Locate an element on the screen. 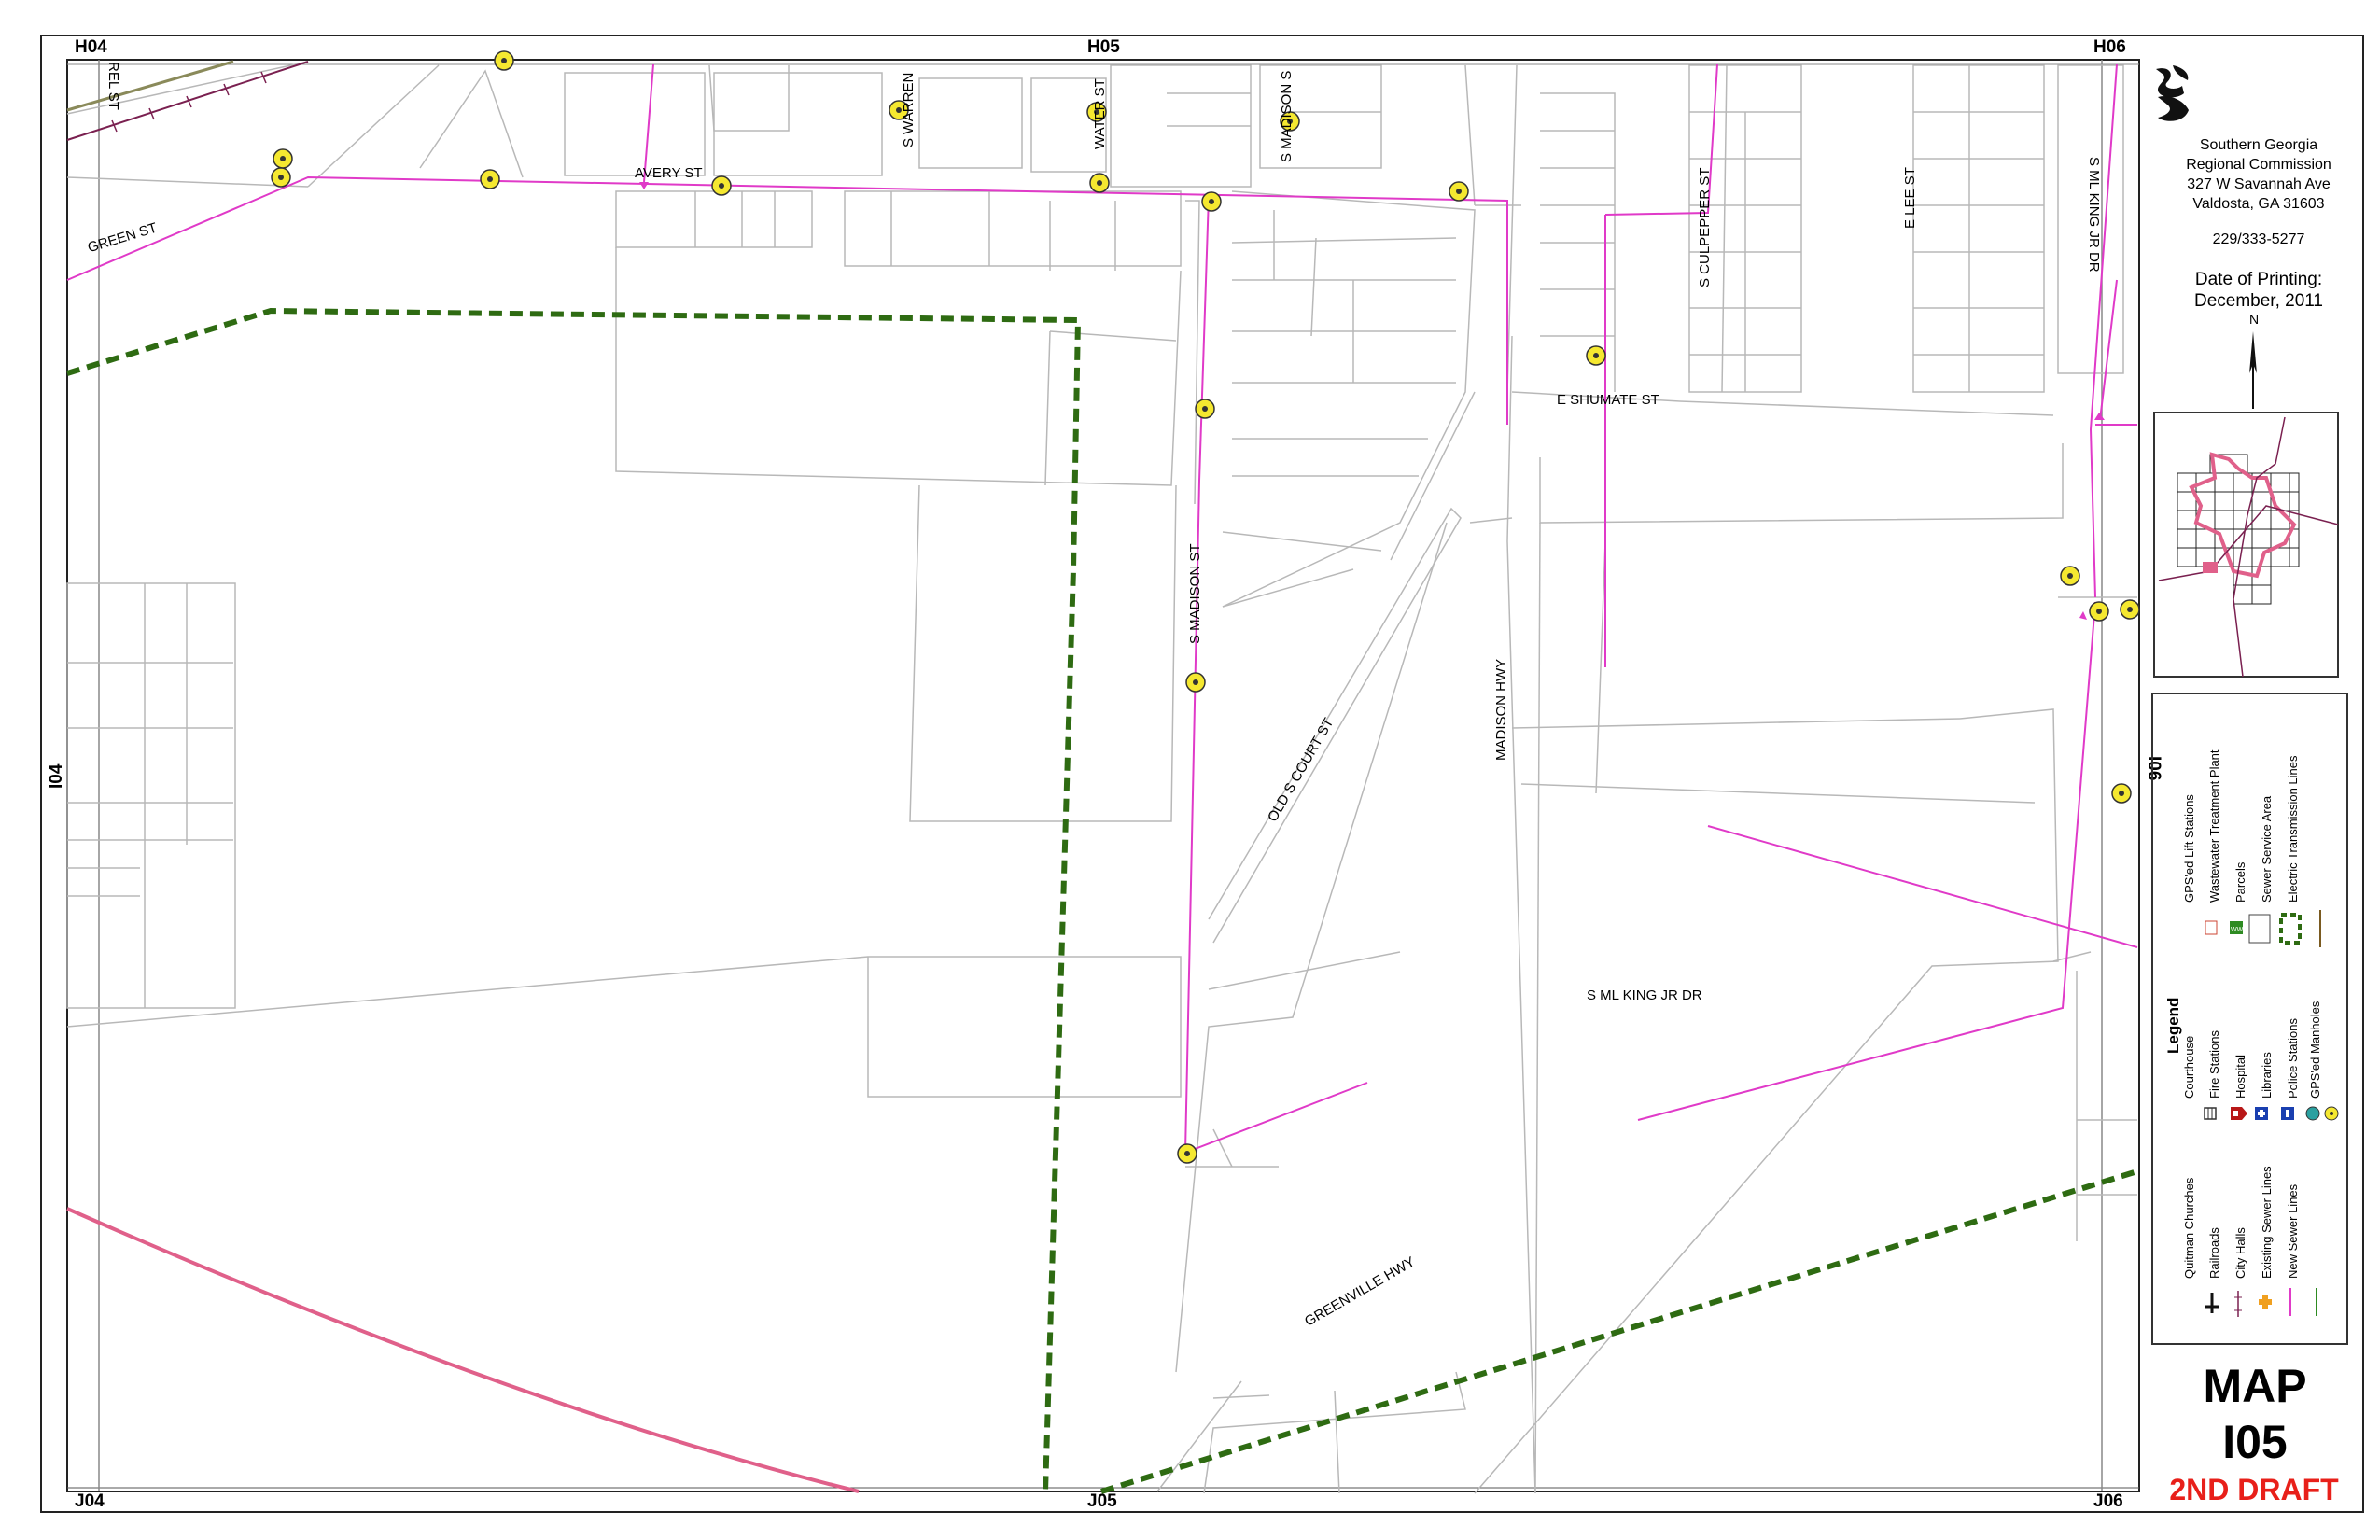  org-name-2: Regional Commission is located at coordinates (2258, 165).